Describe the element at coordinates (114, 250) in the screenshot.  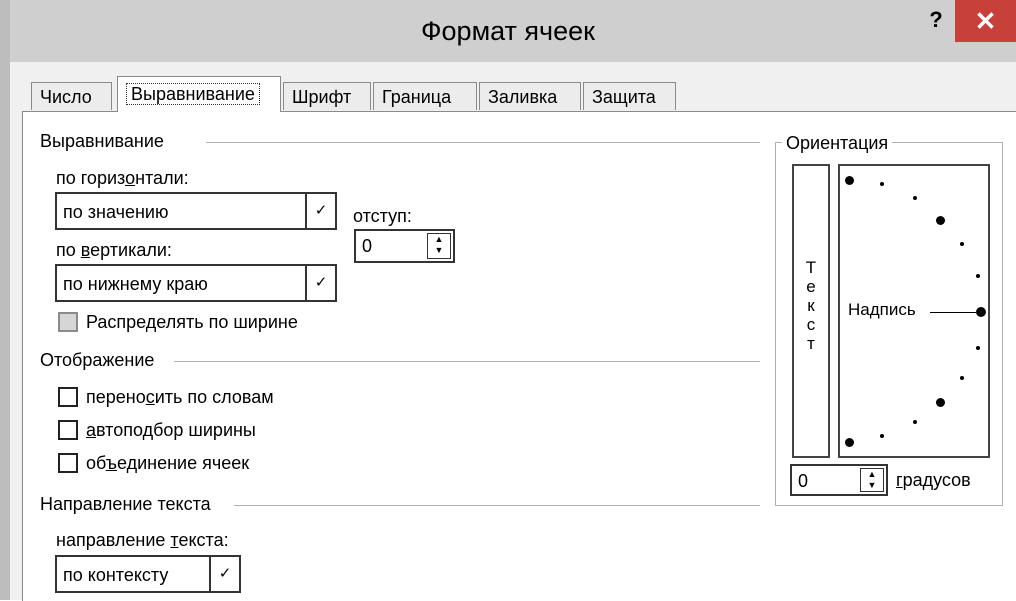
I see `vertical-label: по вертикали:` at that location.